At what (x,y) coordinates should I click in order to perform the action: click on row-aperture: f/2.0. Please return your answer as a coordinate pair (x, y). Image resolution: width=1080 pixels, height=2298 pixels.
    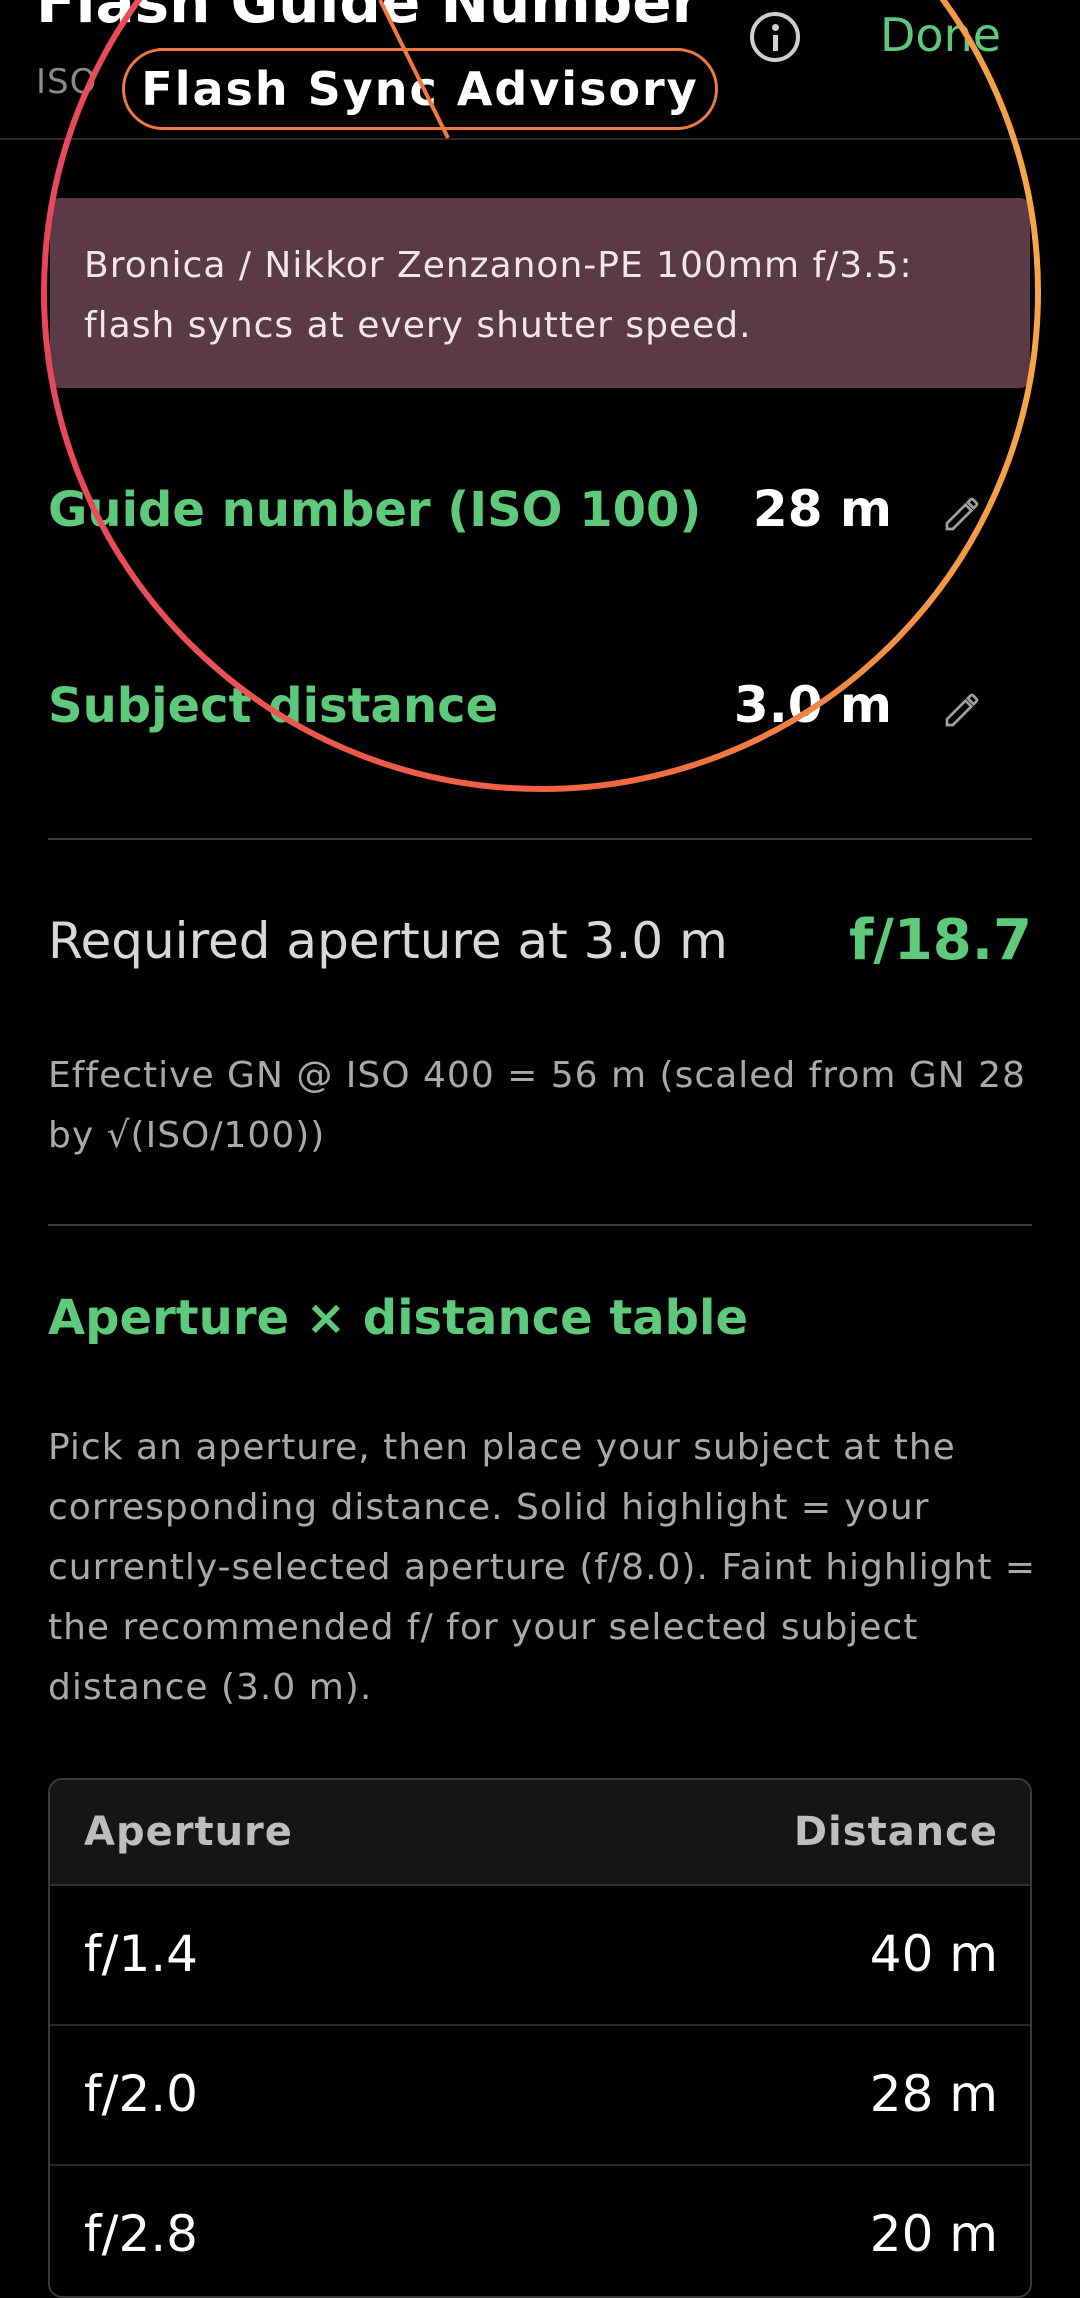
    Looking at the image, I should click on (141, 2094).